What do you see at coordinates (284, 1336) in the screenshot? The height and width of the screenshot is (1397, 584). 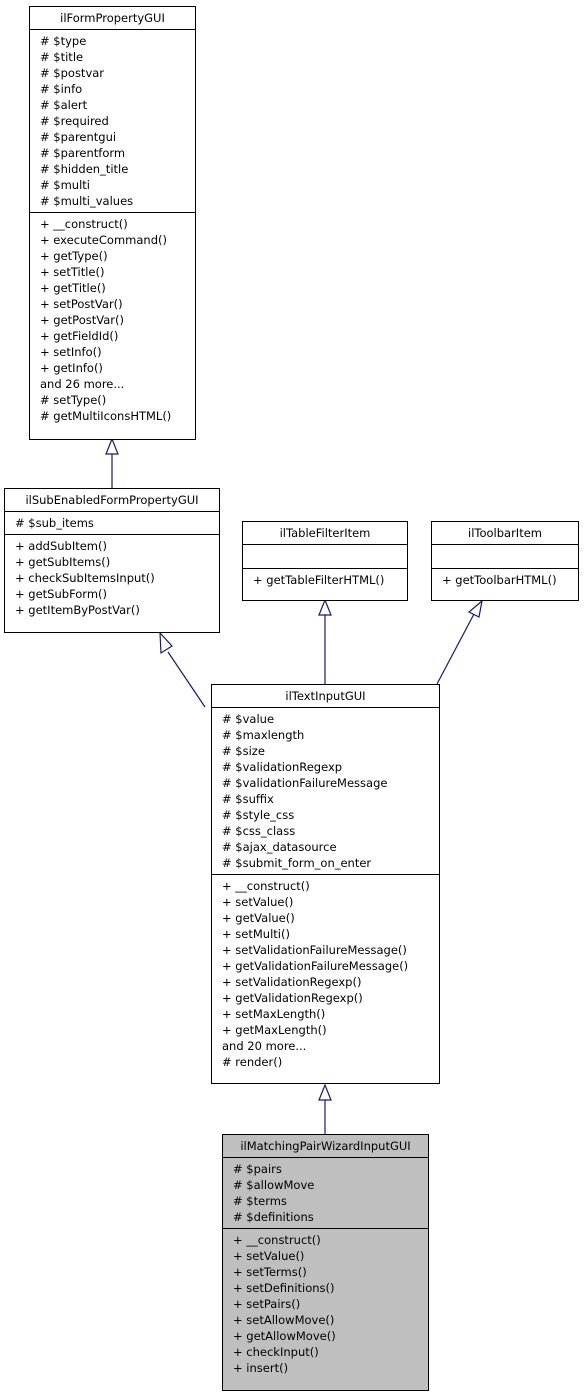 I see `class-method: + getAllowMove()` at bounding box center [284, 1336].